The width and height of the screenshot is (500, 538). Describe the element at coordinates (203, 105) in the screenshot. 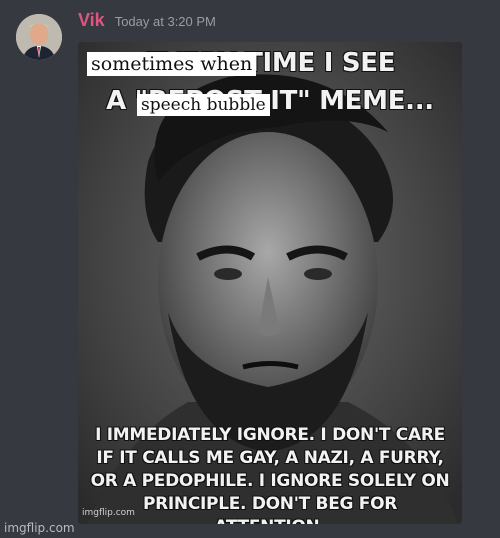

I see `overlay-text-2: speech bubble` at that location.